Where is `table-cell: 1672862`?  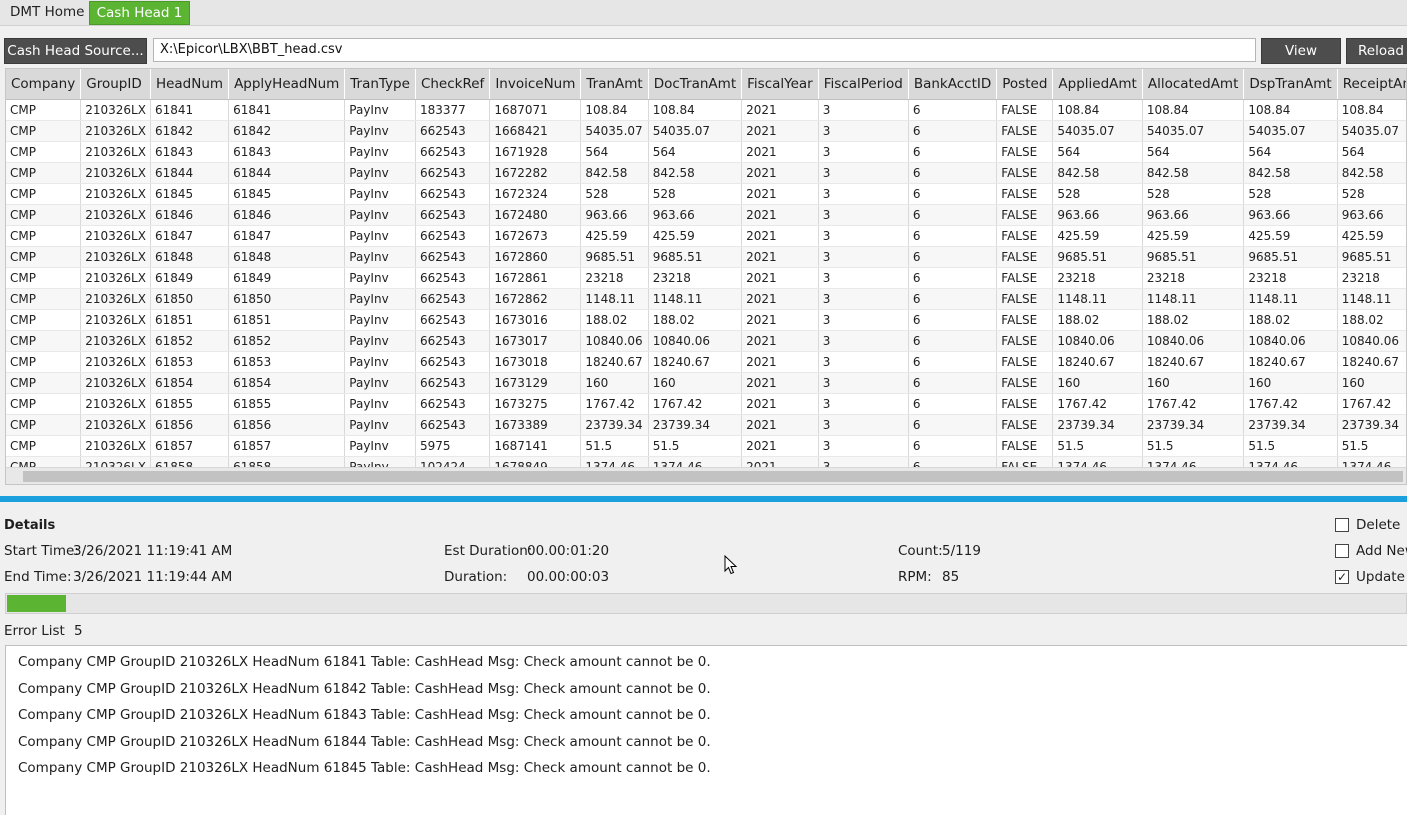 table-cell: 1672862 is located at coordinates (535, 299).